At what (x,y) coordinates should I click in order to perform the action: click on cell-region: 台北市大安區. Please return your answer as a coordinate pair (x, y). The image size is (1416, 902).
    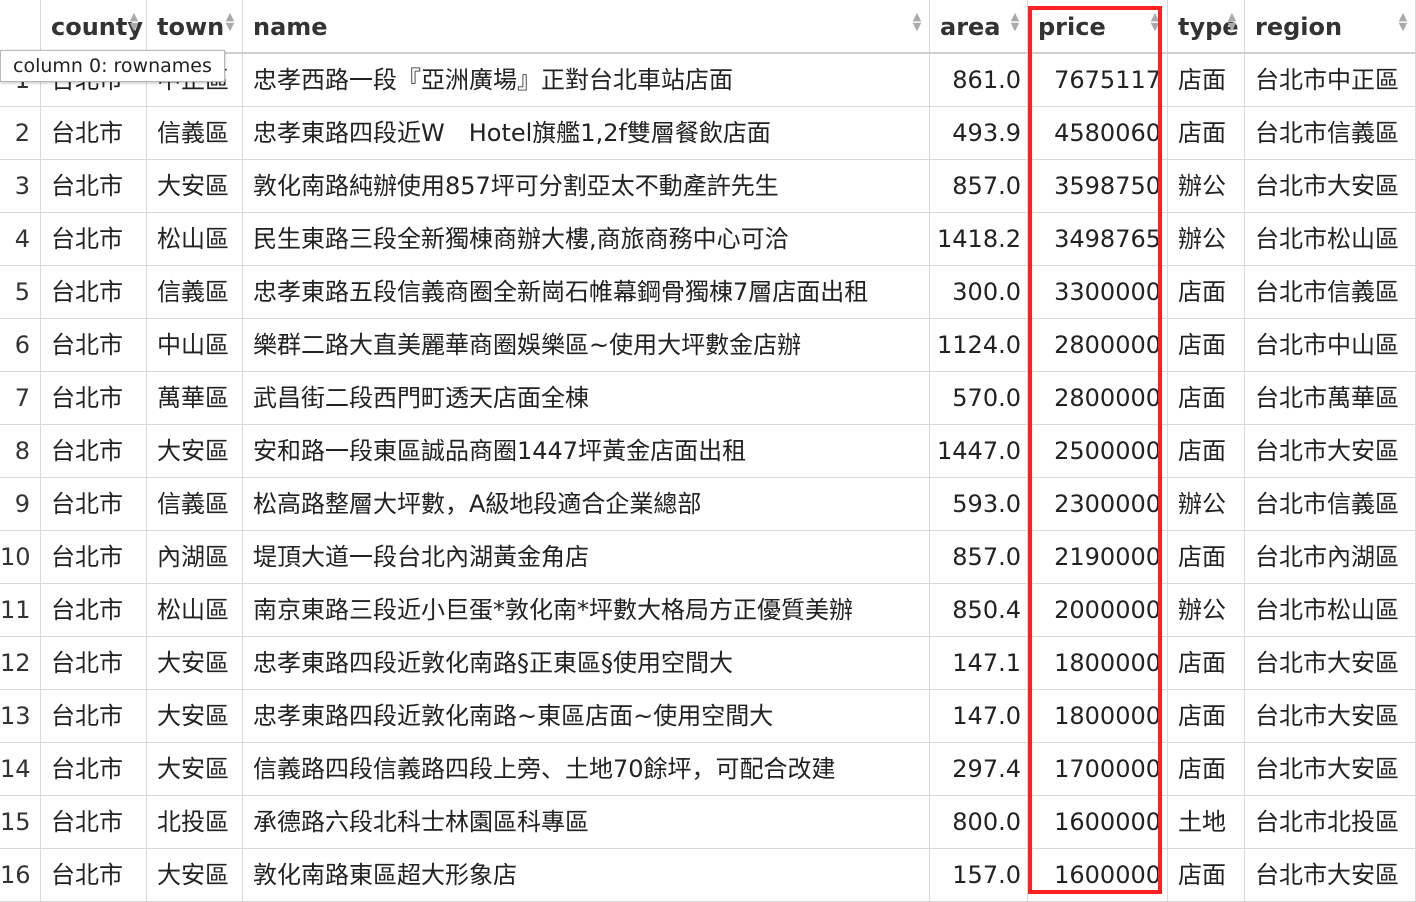
    Looking at the image, I should click on (1330, 769).